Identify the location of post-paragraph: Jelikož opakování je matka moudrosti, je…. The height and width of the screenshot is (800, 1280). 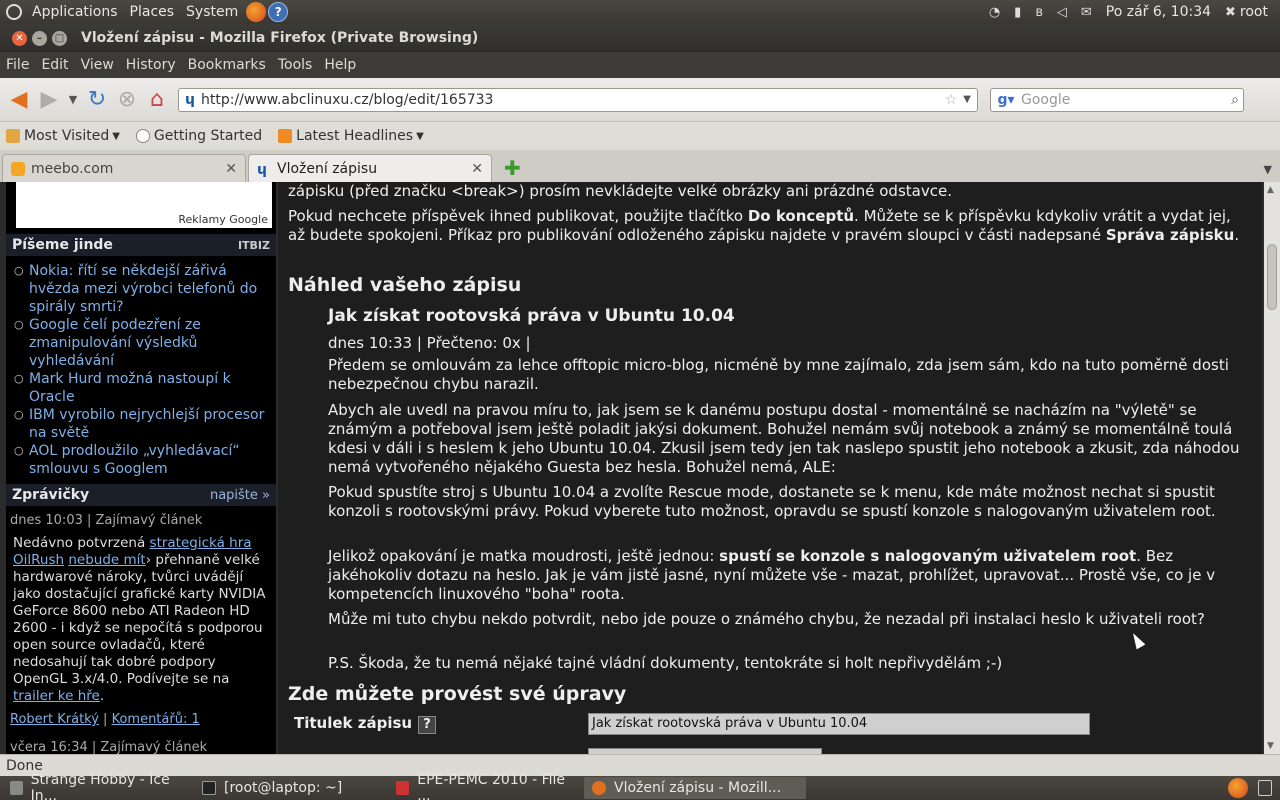
(772, 575).